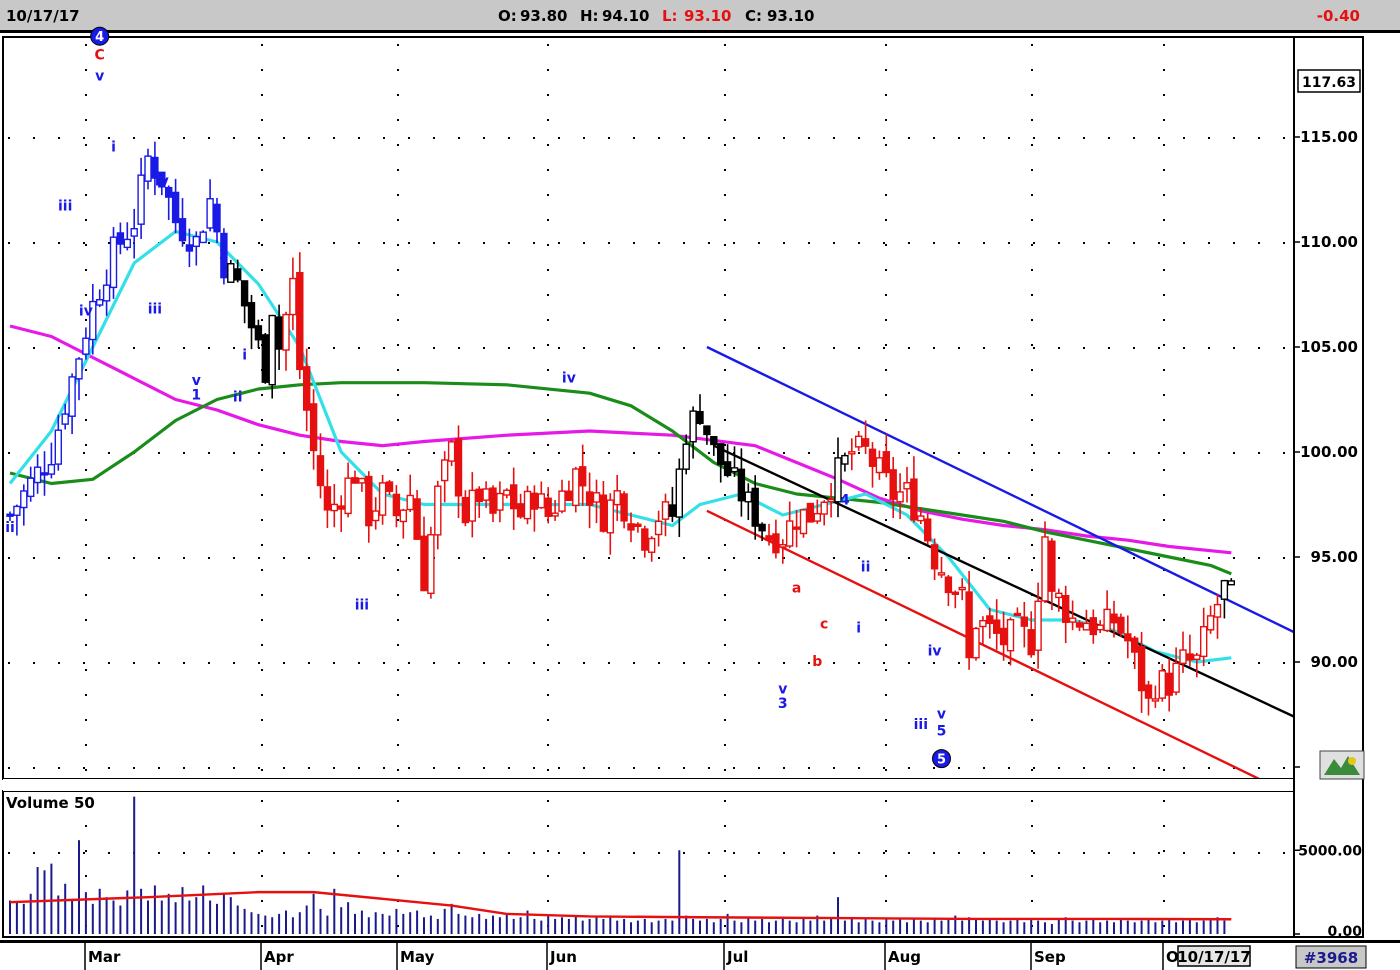 The height and width of the screenshot is (970, 1400). What do you see at coordinates (817, 662) in the screenshot?
I see `wave-label: b` at bounding box center [817, 662].